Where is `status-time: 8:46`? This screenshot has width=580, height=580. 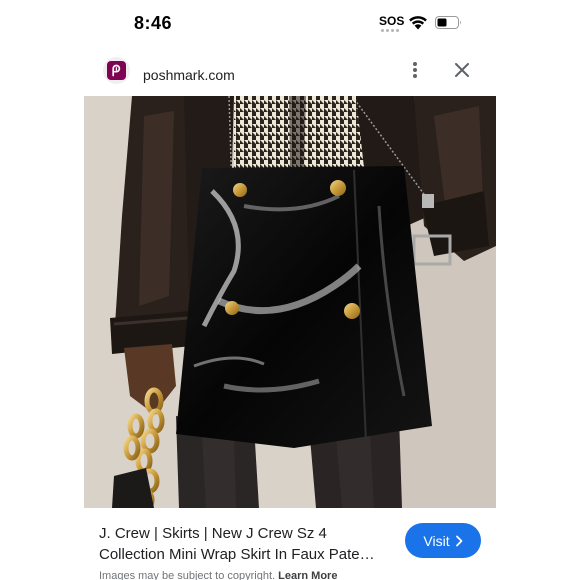 status-time: 8:46 is located at coordinates (153, 23).